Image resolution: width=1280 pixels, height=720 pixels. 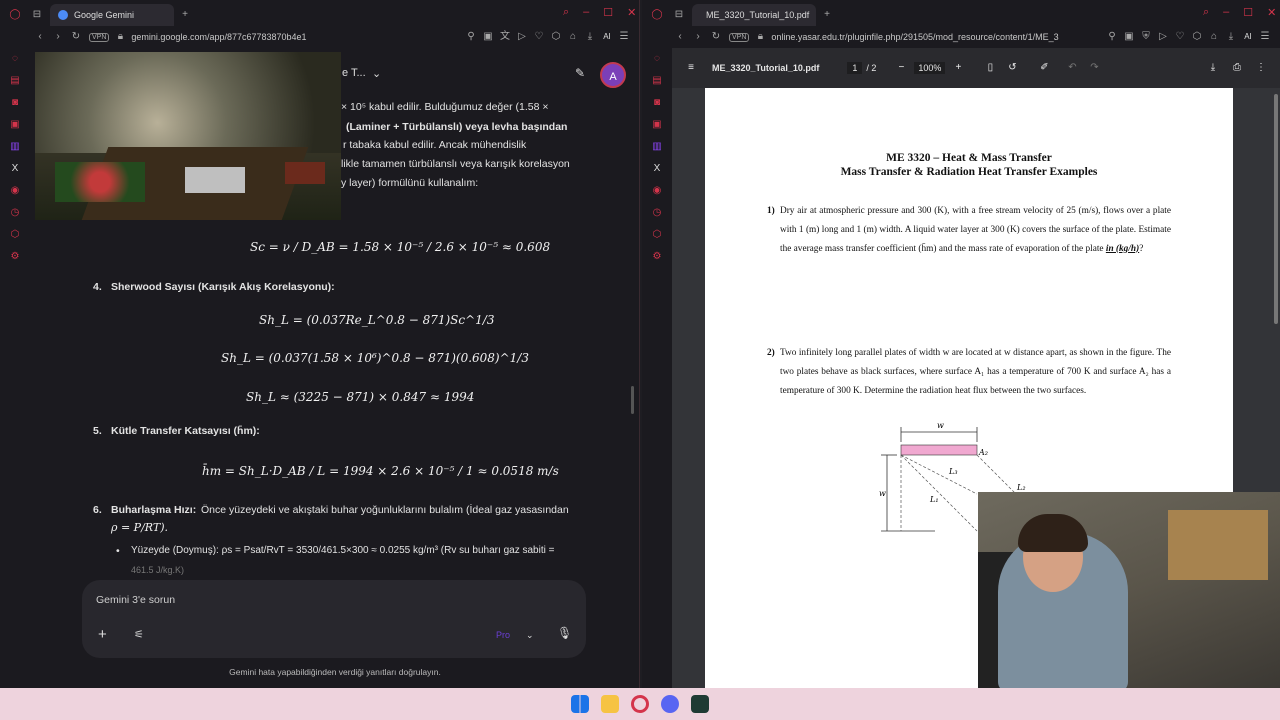 What do you see at coordinates (1012, 68) in the screenshot?
I see `rotate-icon: ↺` at bounding box center [1012, 68].